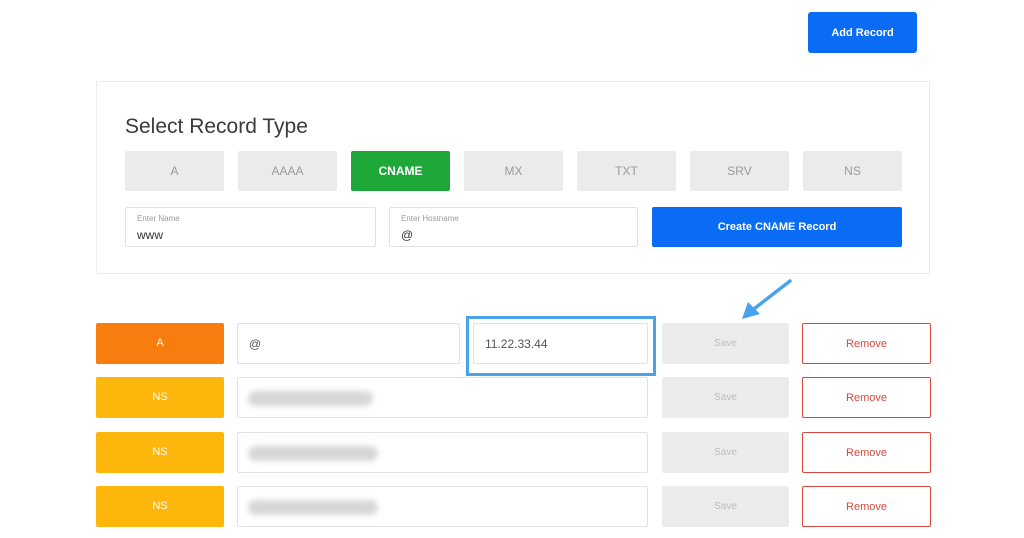 The image size is (1024, 538). What do you see at coordinates (158, 218) in the screenshot?
I see `name-field-label: Enter Name` at bounding box center [158, 218].